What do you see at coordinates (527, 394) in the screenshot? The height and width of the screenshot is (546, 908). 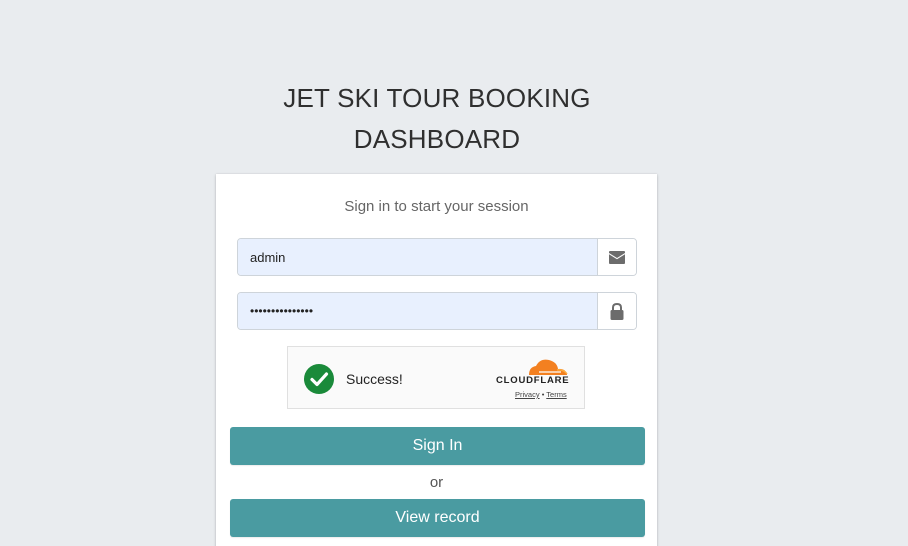 I see `privacy-link: Privacy` at bounding box center [527, 394].